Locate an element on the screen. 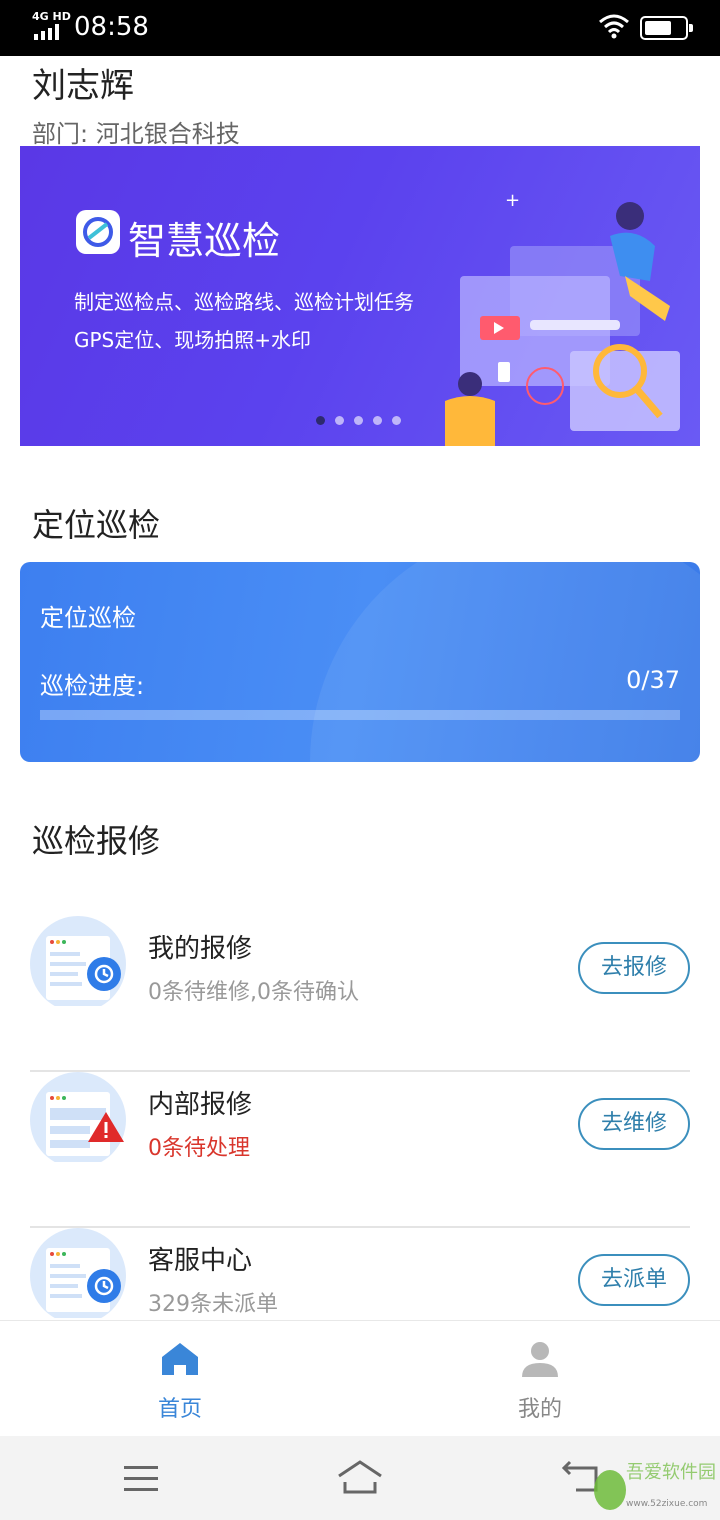  item-title: 我的报修 is located at coordinates (200, 949).